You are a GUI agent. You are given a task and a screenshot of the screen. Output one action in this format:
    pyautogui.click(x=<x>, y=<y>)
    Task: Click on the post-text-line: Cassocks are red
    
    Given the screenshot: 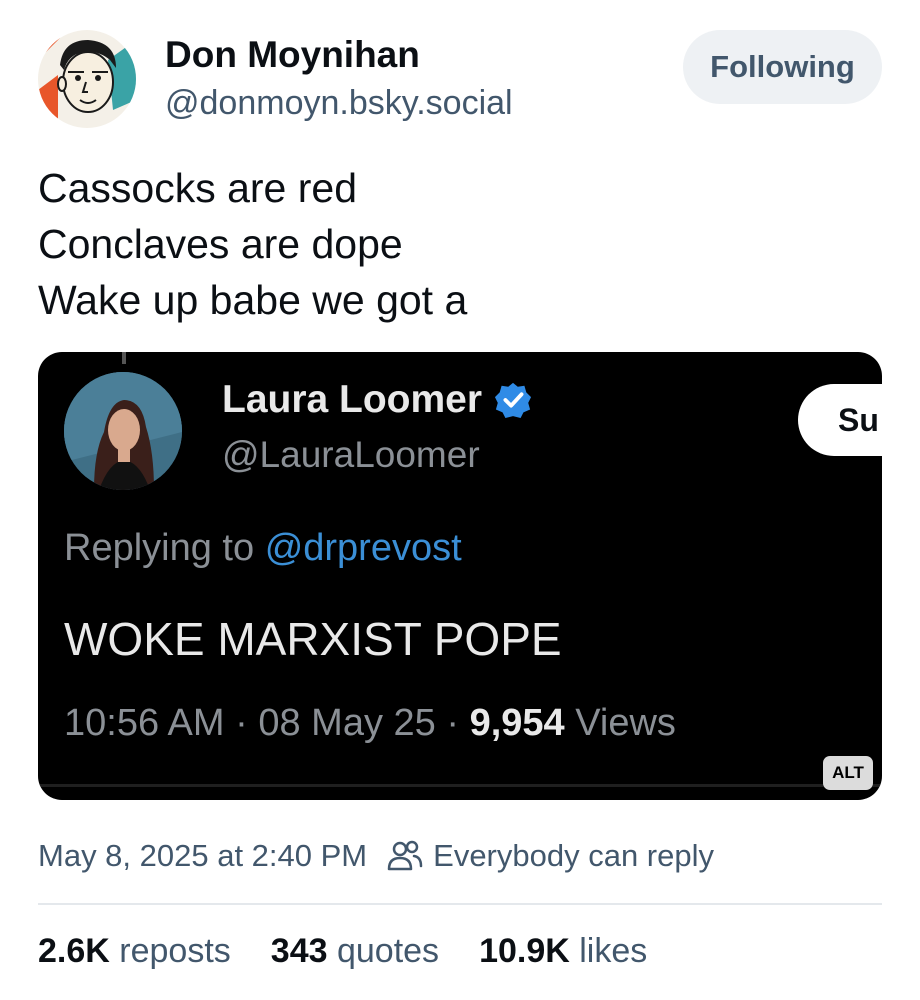 What is the action you would take?
    pyautogui.click(x=198, y=188)
    